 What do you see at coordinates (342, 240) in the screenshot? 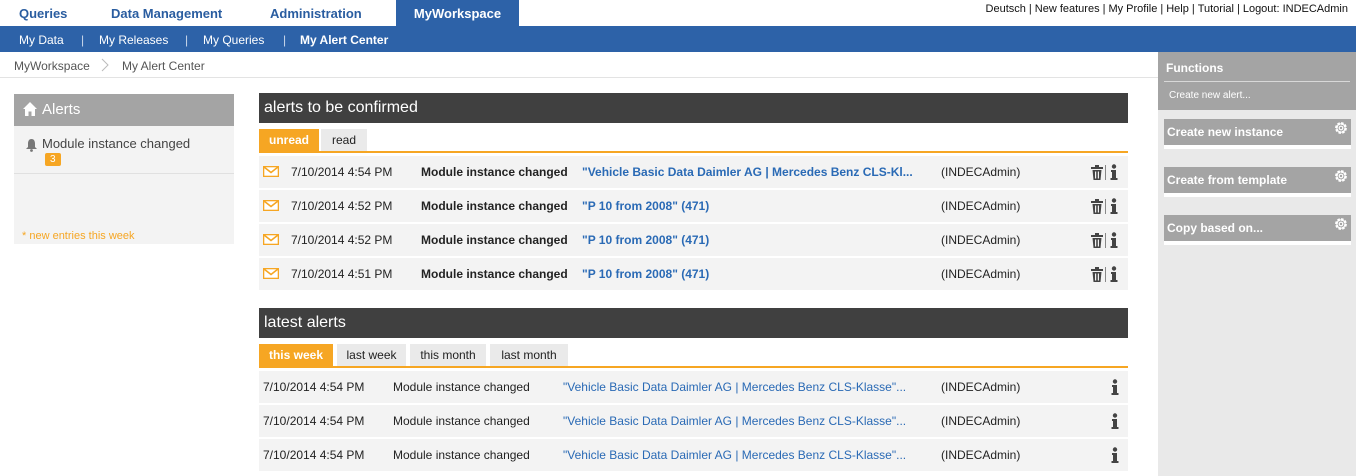
I see `alert-date: 7/10/2014 4:52 PM` at bounding box center [342, 240].